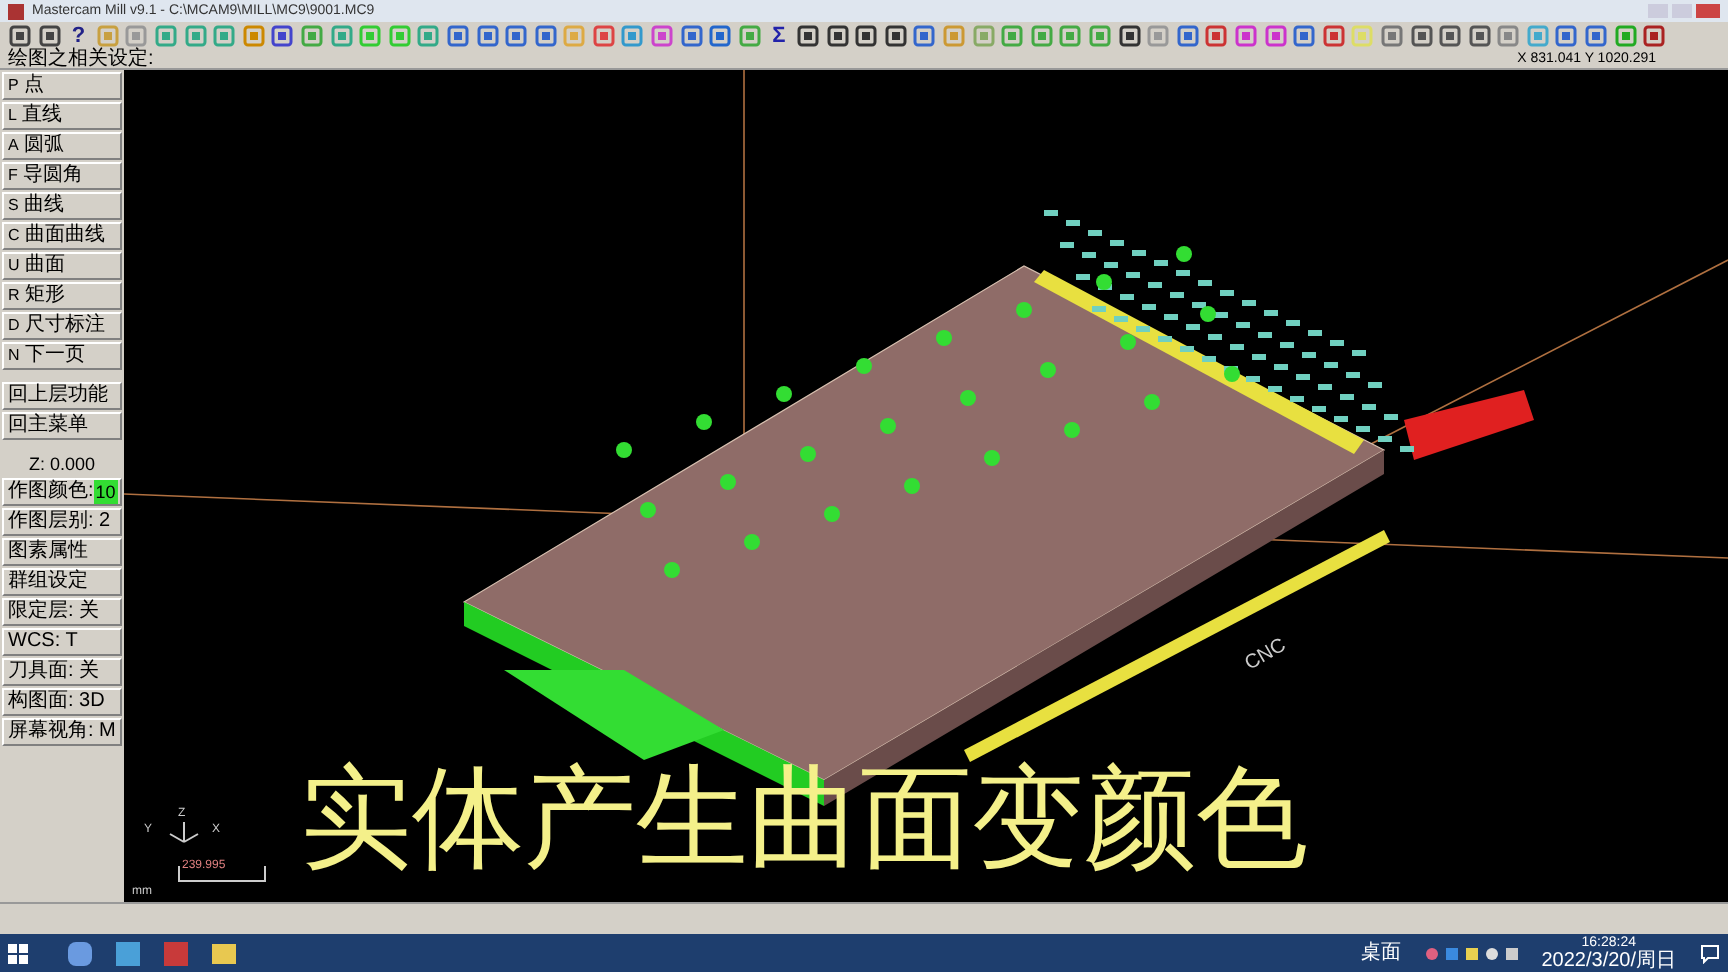 The width and height of the screenshot is (1728, 972). Describe the element at coordinates (62, 612) in the screenshot. I see `setting-button: 限定层: 关` at that location.